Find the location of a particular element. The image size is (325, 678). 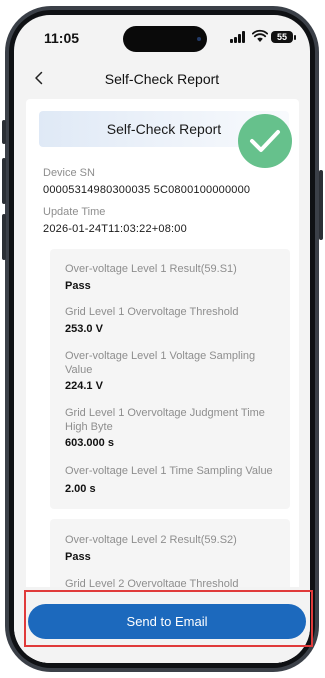

battery-cap is located at coordinates (295, 37).